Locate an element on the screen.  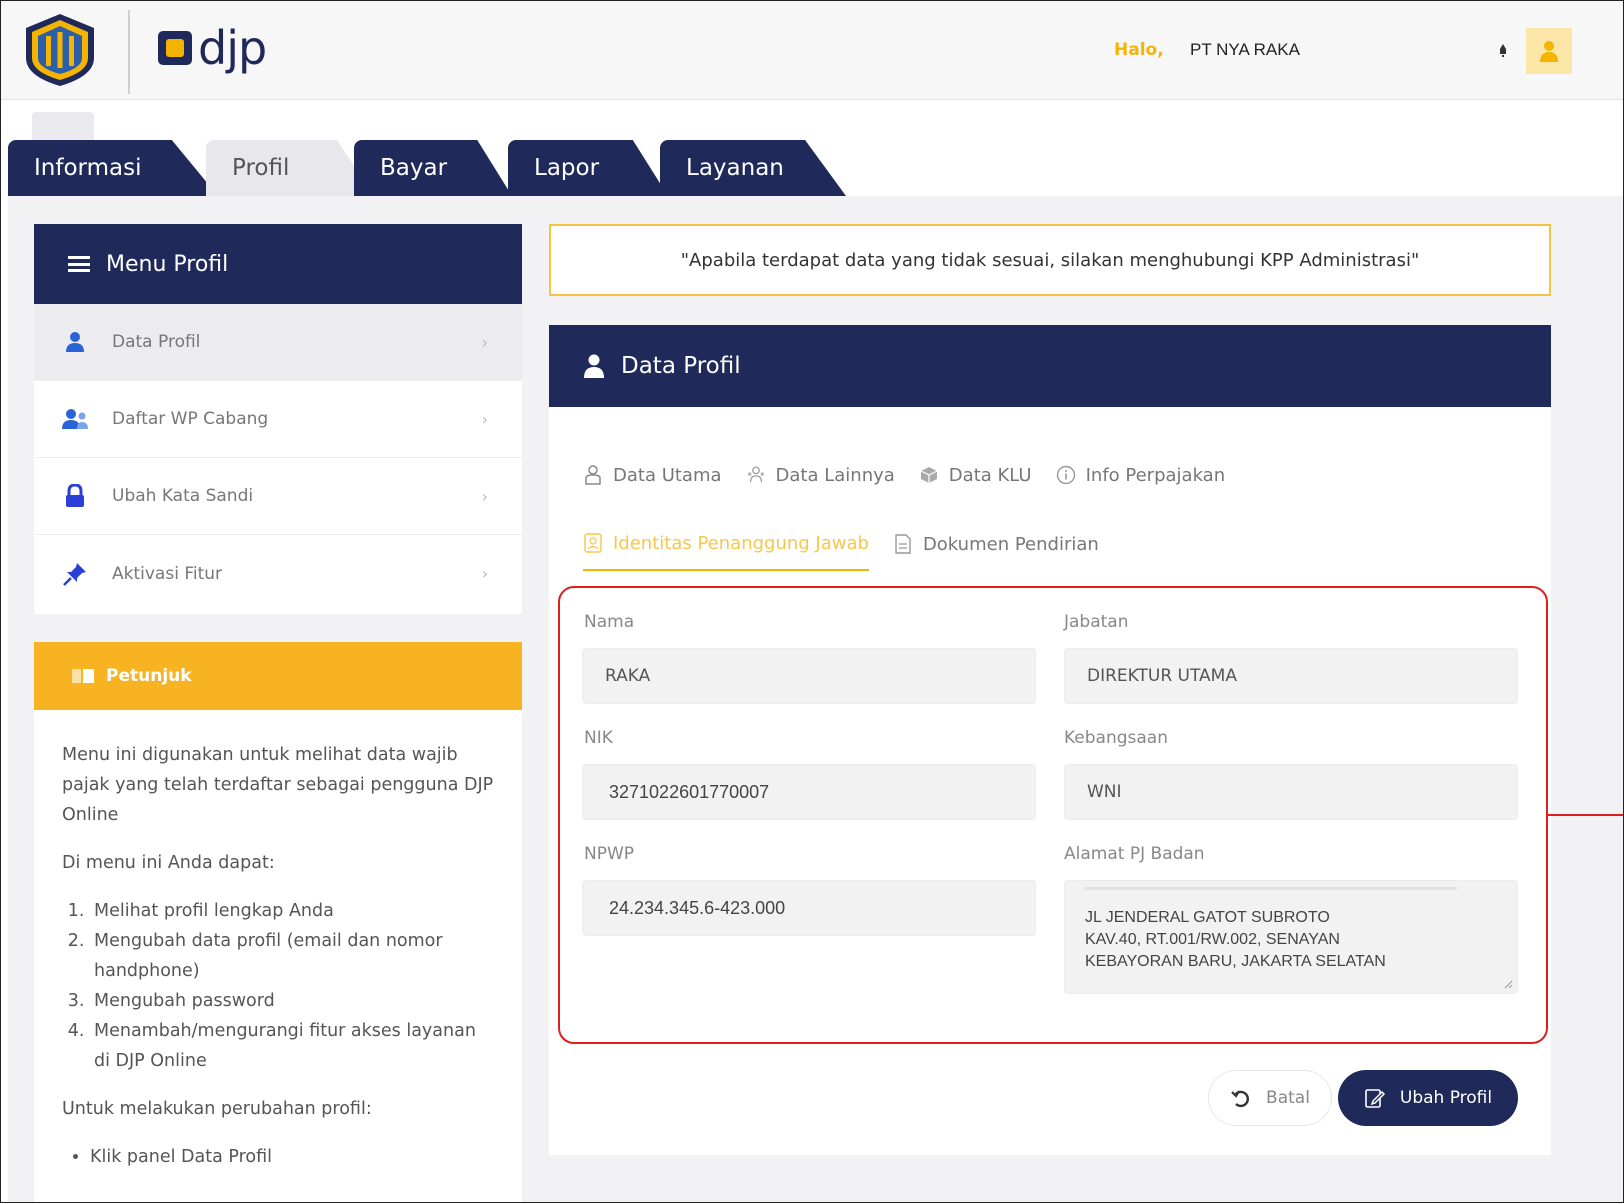
edit-icon is located at coordinates (1375, 1098).